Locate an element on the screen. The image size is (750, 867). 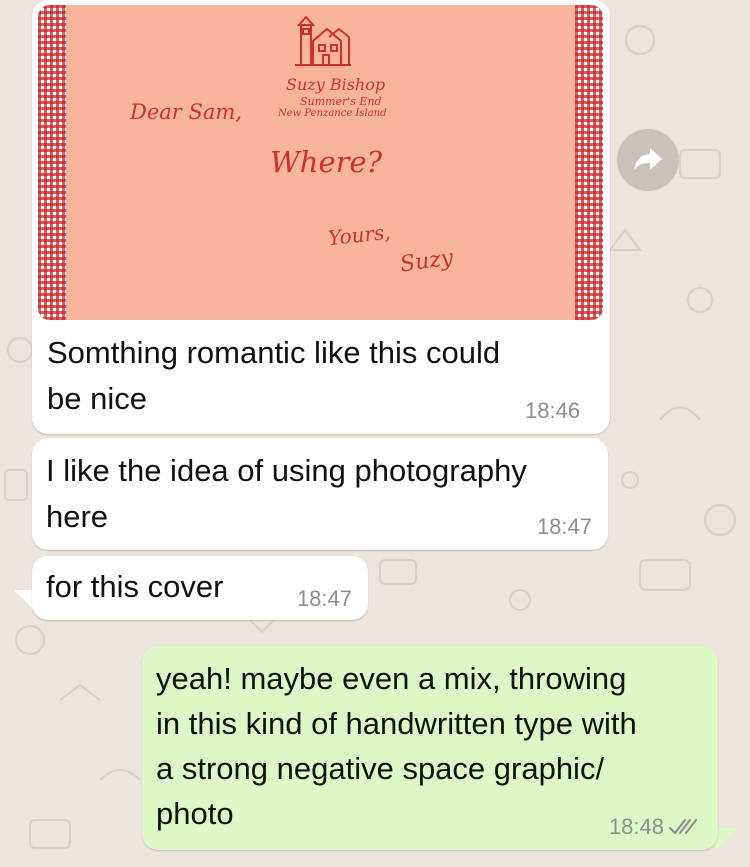
image-message-time: 18:46 is located at coordinates (553, 410).